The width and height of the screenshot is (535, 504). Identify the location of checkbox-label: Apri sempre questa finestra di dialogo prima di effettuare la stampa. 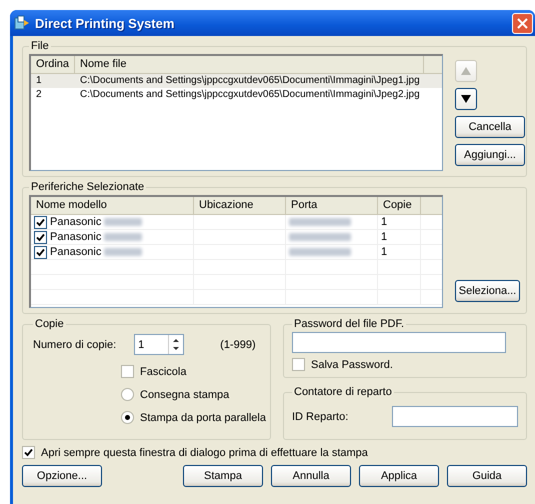
(204, 452).